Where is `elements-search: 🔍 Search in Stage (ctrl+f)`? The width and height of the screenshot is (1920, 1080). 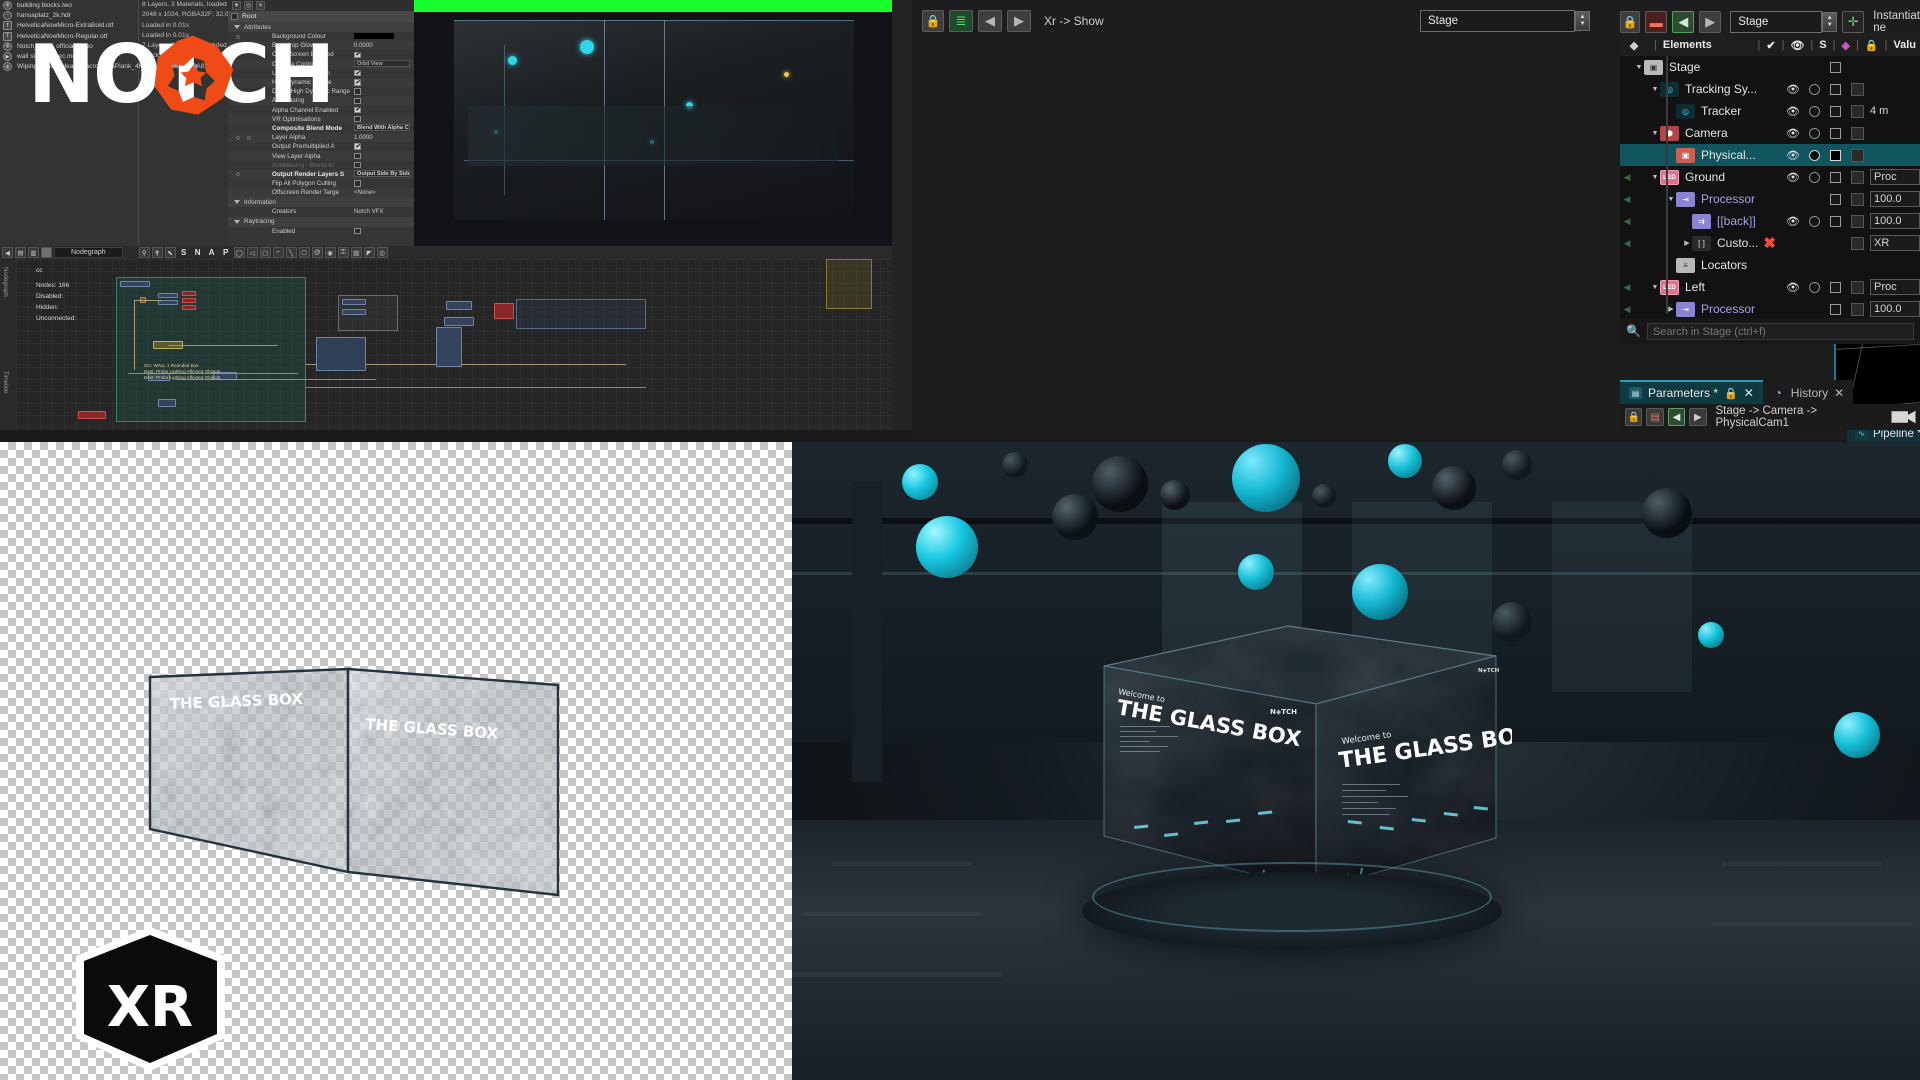 elements-search: 🔍 Search in Stage (ctrl+f) is located at coordinates (1770, 331).